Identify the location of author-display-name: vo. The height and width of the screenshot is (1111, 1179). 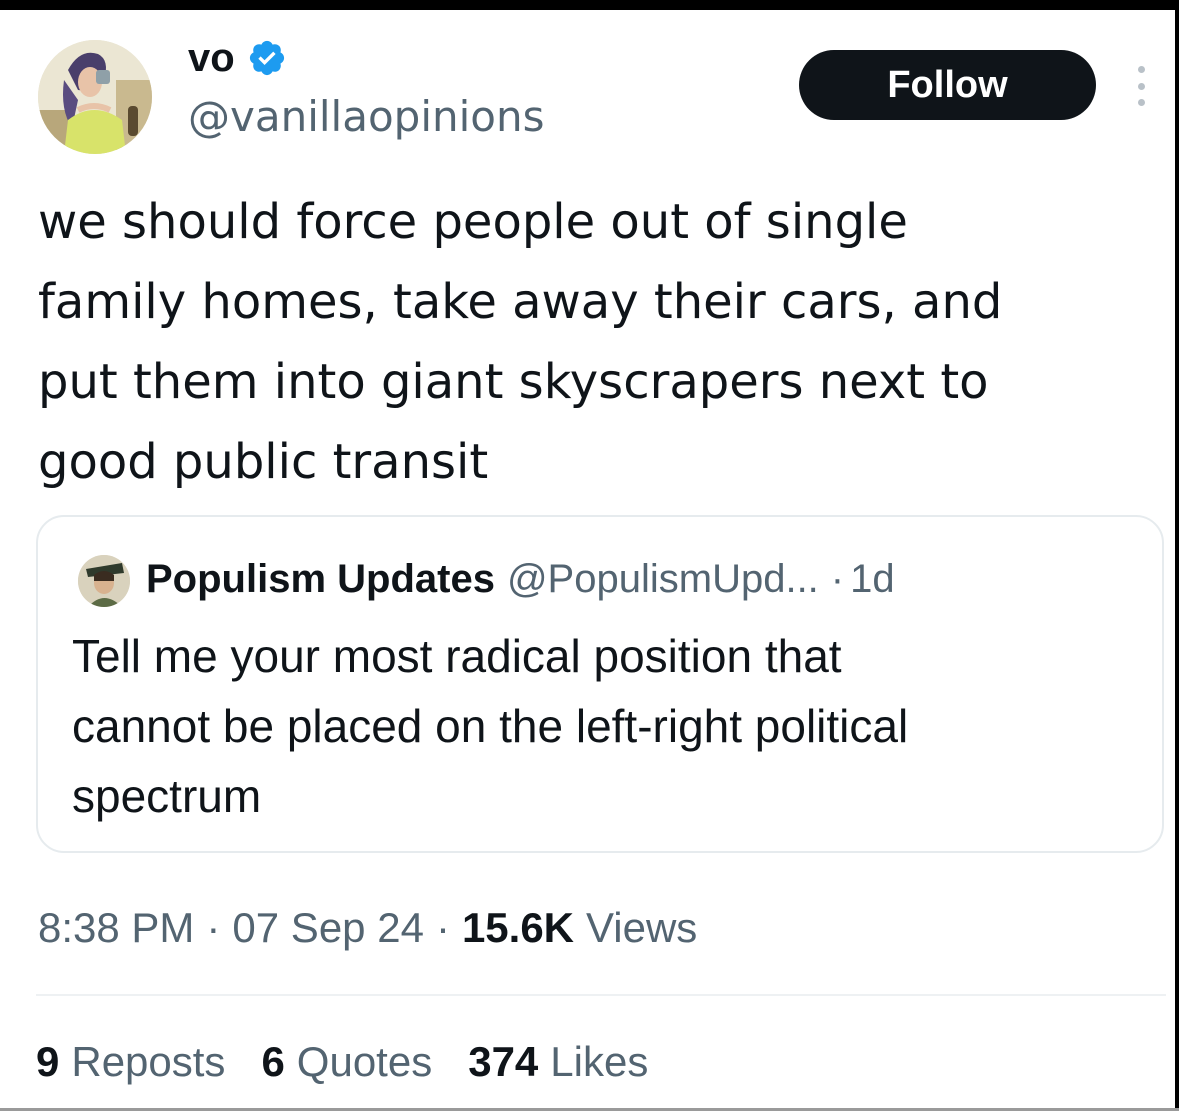
(211, 58).